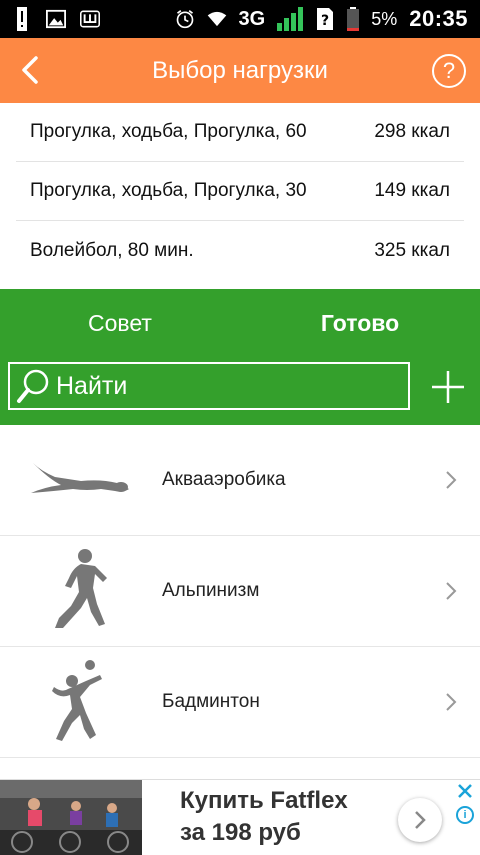 This screenshot has width=480, height=855. I want to click on selected-item-kcal: 298 ккал, so click(412, 131).